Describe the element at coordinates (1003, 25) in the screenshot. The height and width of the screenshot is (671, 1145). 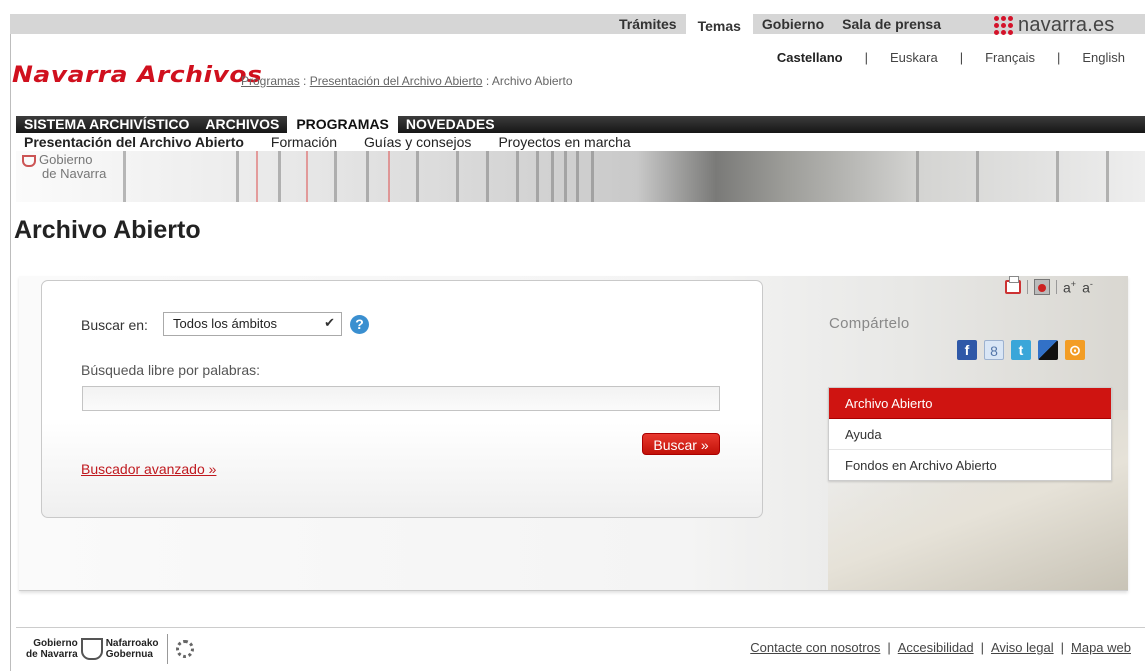
I see `navarra-dots-icon` at that location.